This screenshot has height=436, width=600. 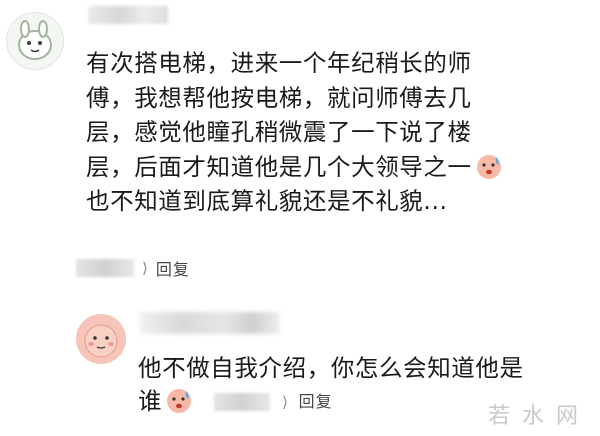 I want to click on comment-meta: ⟩ 回复, so click(x=133, y=268).